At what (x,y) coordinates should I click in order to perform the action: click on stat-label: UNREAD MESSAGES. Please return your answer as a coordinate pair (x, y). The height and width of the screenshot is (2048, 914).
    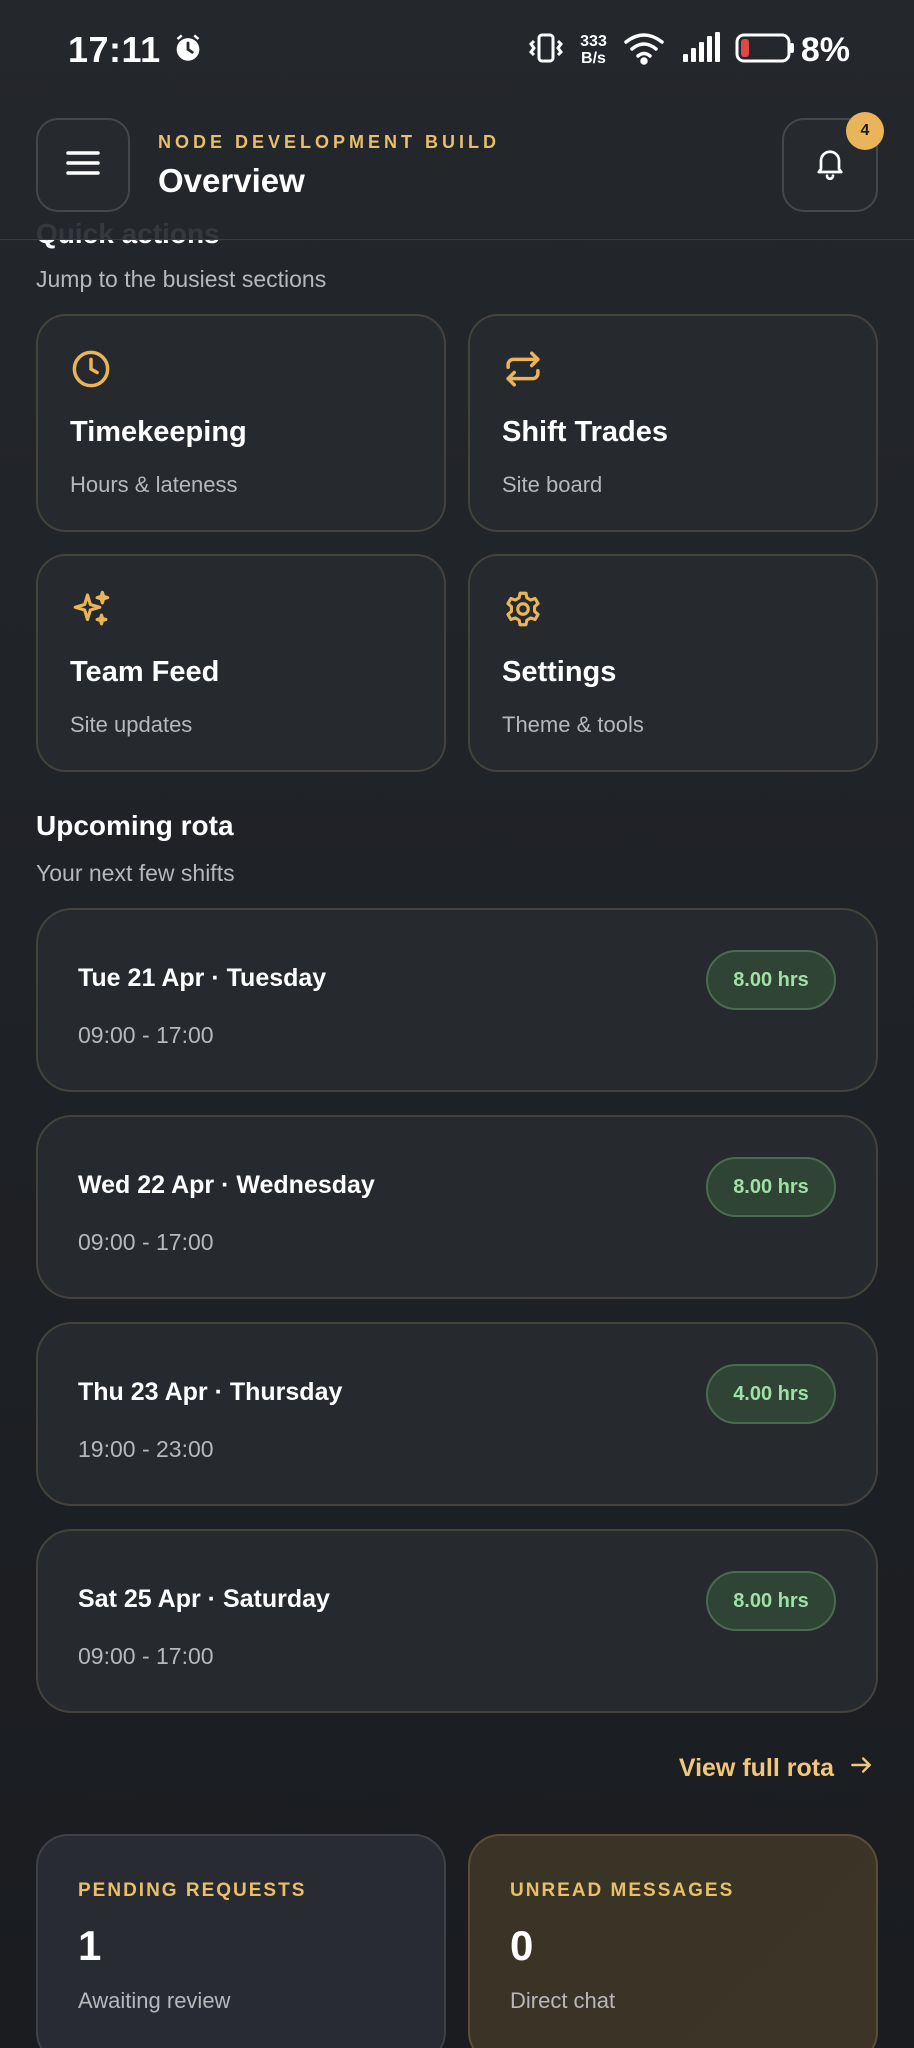
    Looking at the image, I should click on (622, 1890).